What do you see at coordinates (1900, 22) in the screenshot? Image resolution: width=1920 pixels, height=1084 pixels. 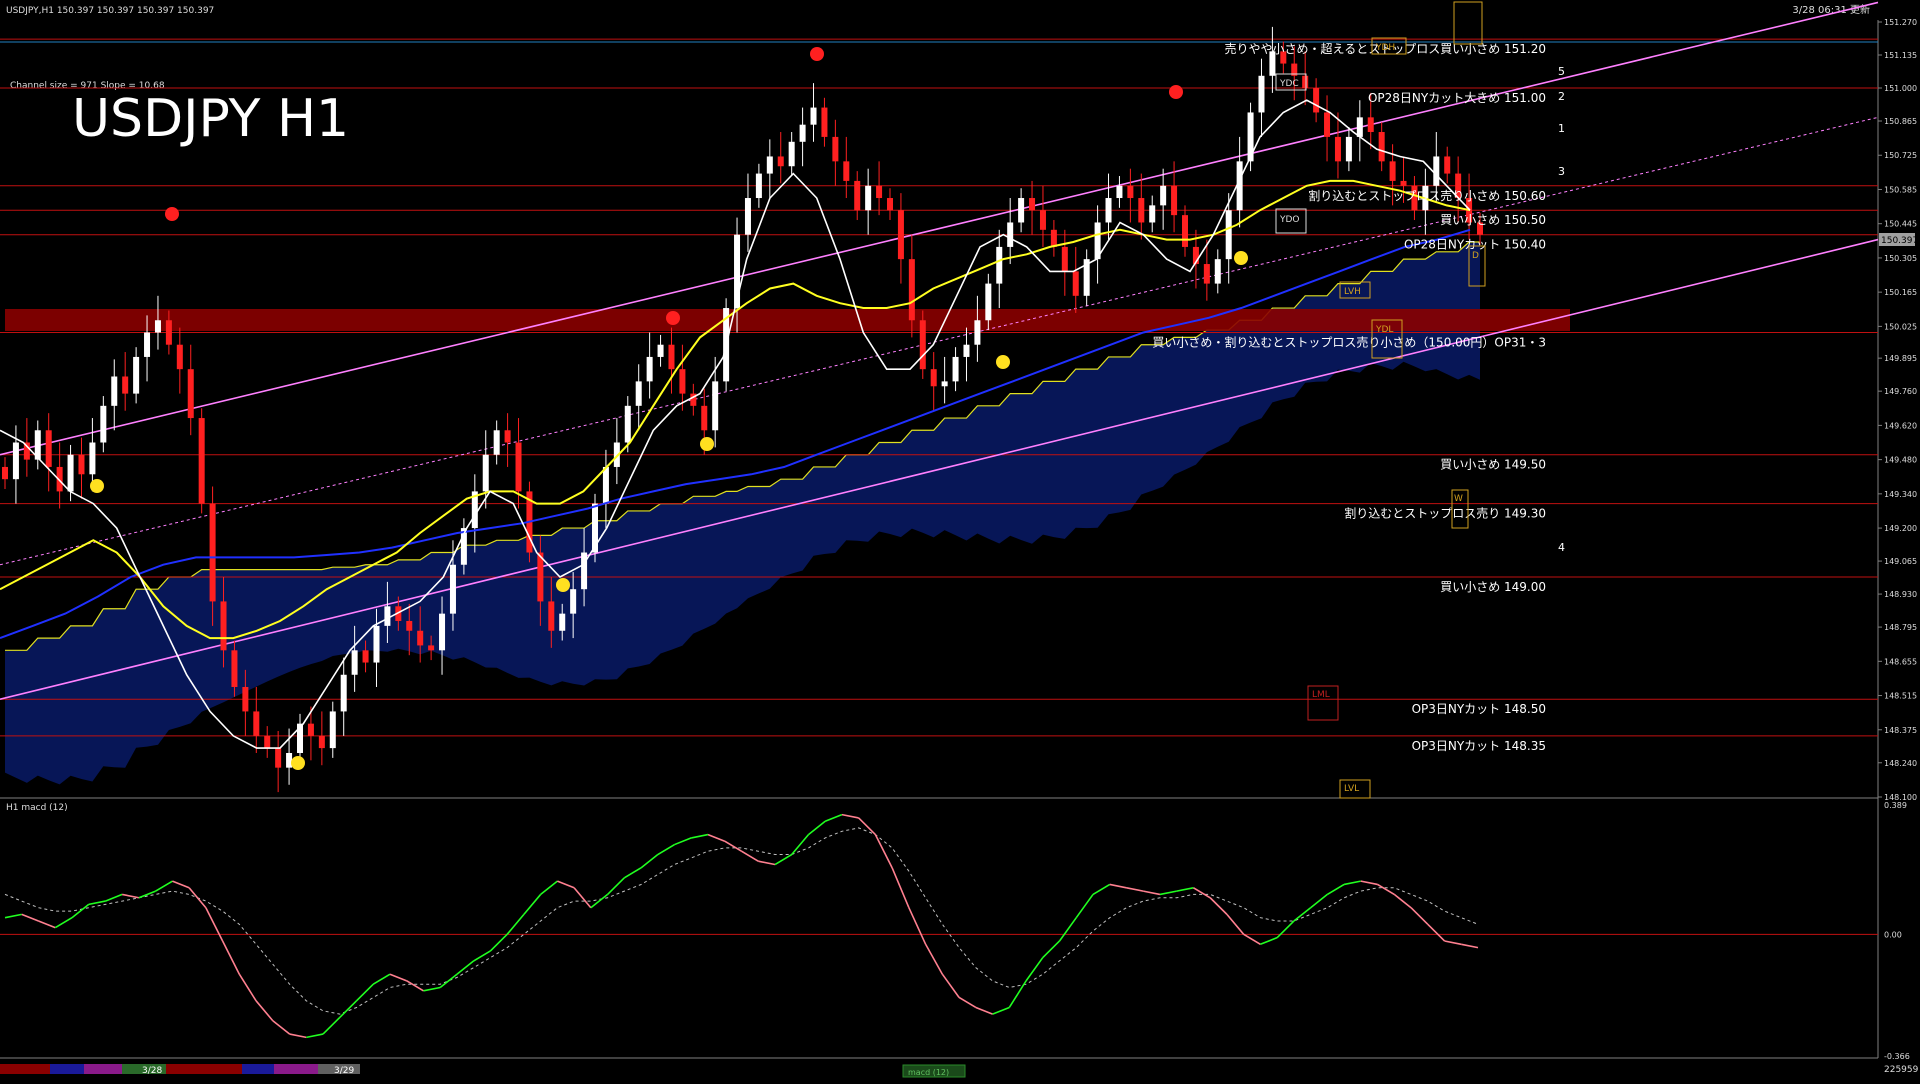 I see `price-axis-label: 151.270` at bounding box center [1900, 22].